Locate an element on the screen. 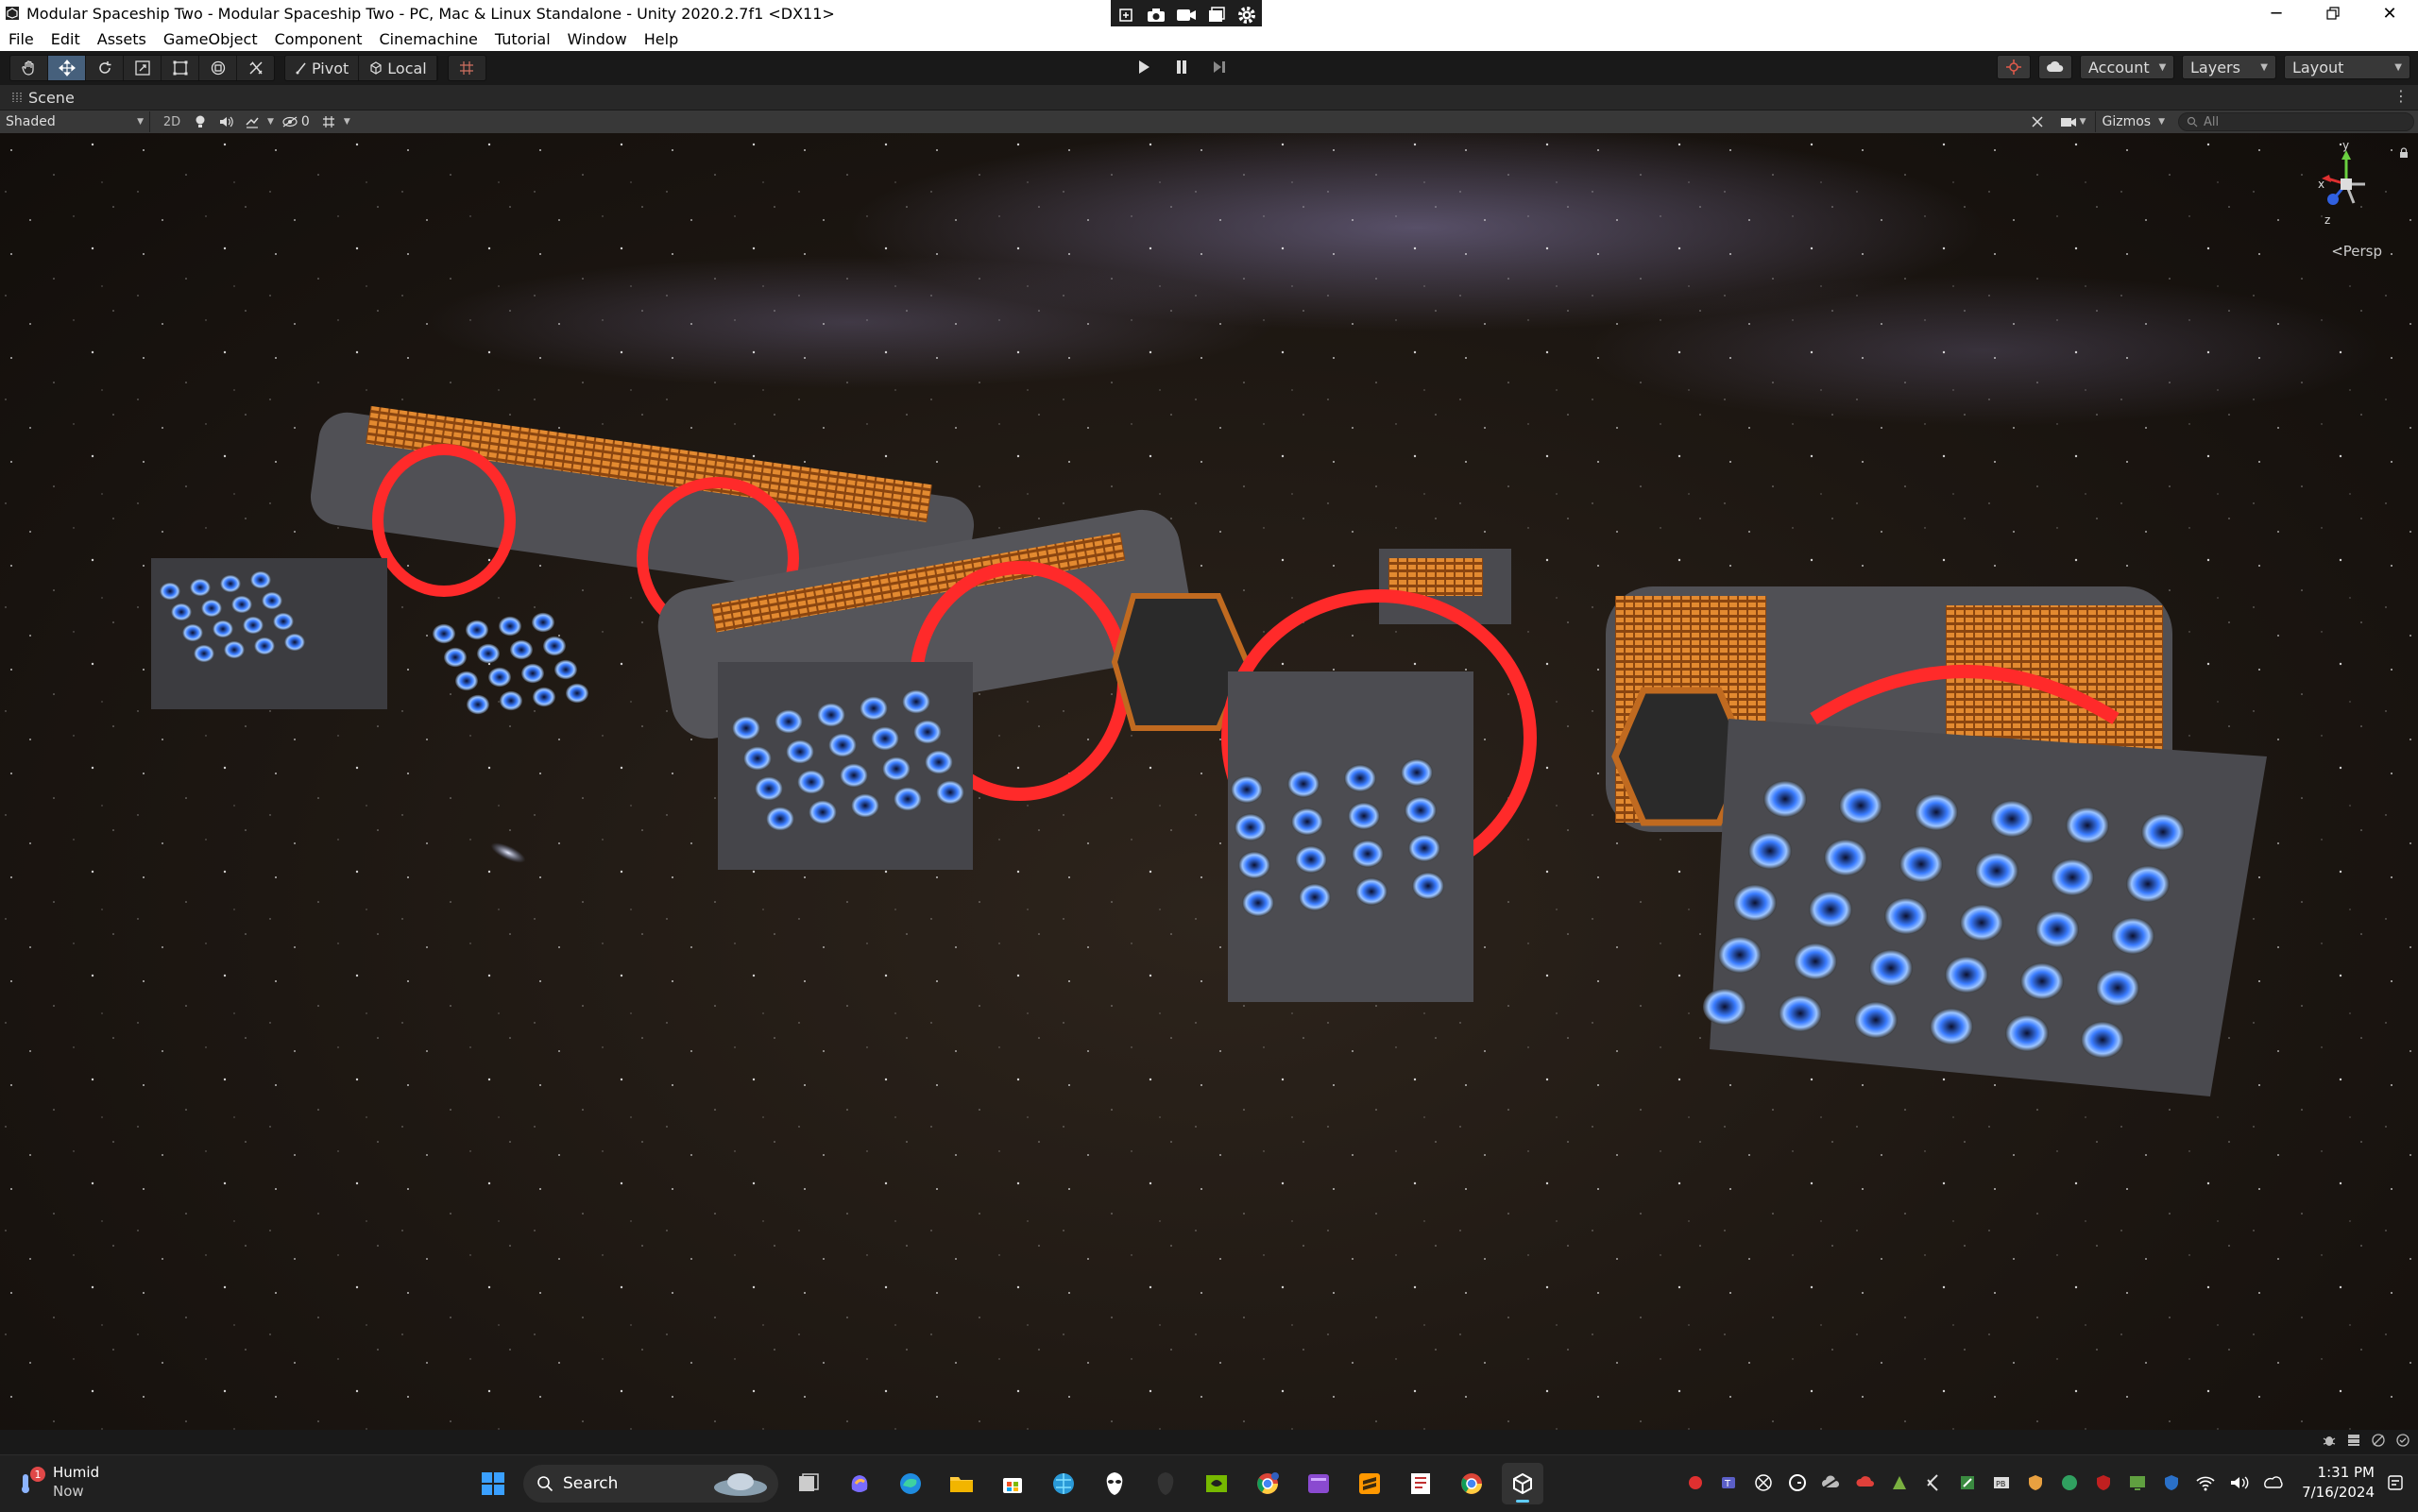 This screenshot has width=2418, height=1512. weather-widget: 1 Humid Now is located at coordinates (58, 1482).